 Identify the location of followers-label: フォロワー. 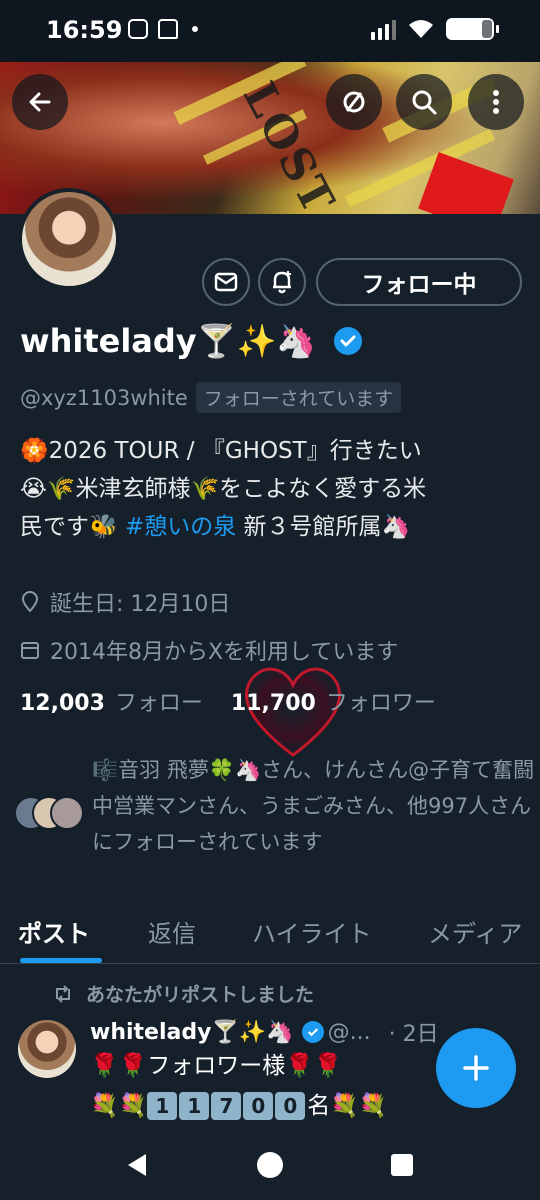
(380, 703).